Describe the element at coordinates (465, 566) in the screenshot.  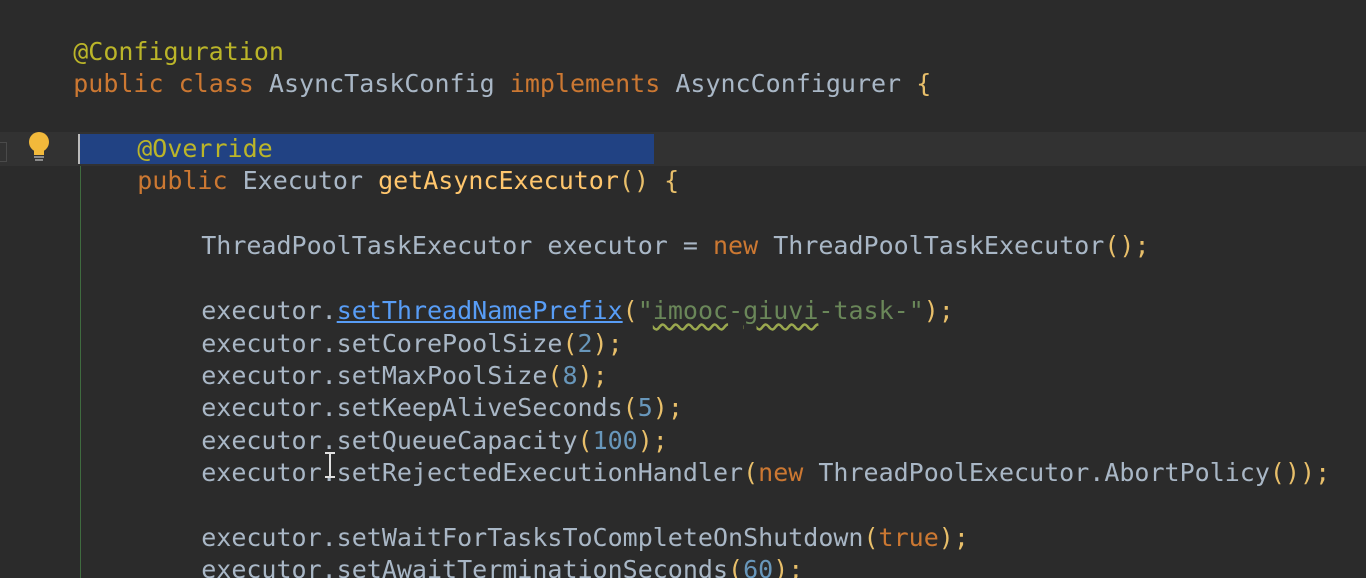
I see `method-call: executor.setAwaitTerminationSeconds` at that location.